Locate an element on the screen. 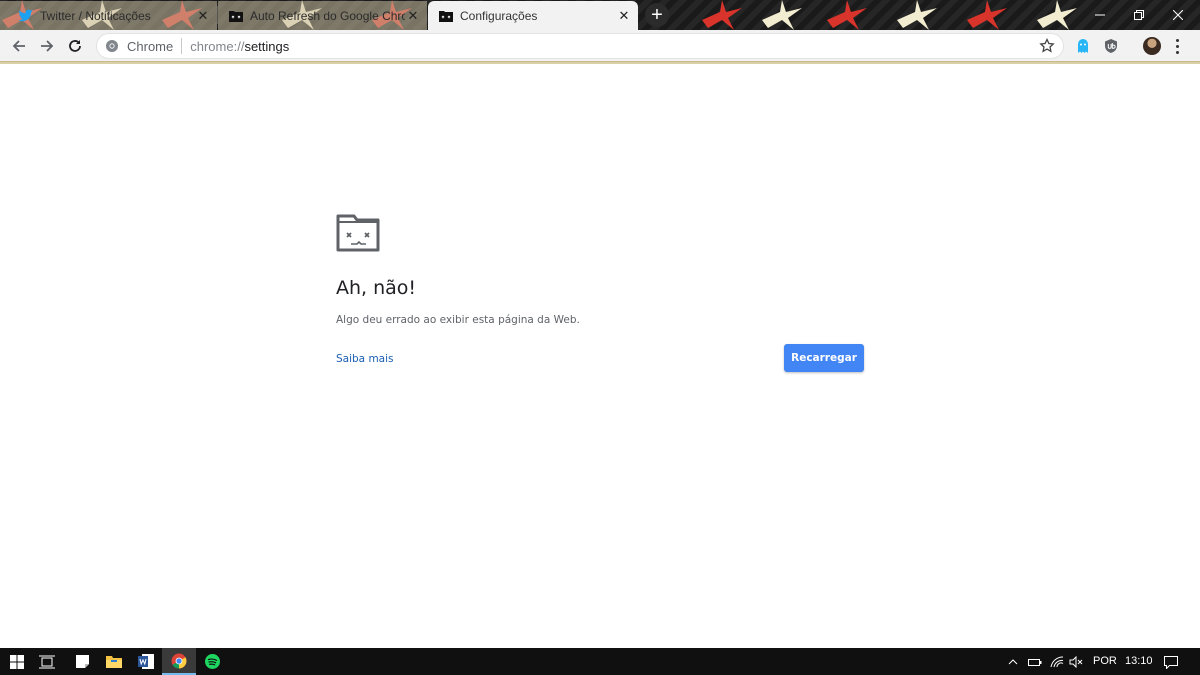  url-scheme: chrome:// is located at coordinates (217, 46).